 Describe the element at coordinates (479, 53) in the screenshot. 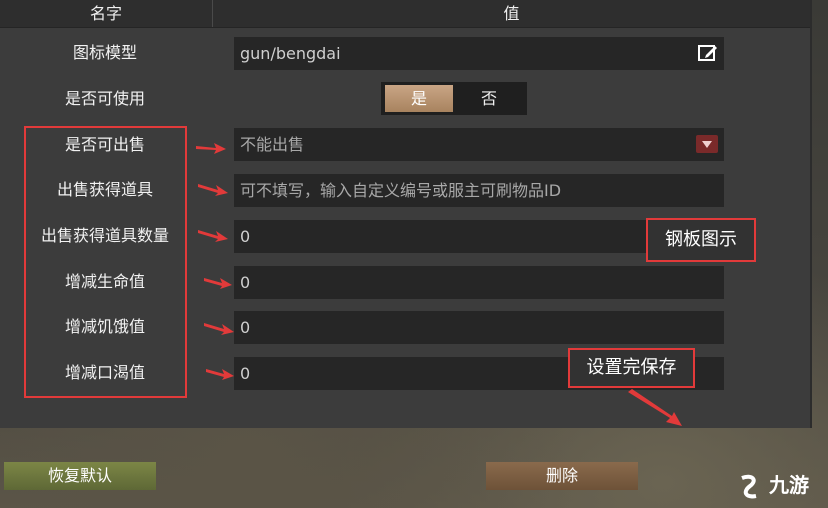

I see `icon-model-field: gun/bengdai` at that location.